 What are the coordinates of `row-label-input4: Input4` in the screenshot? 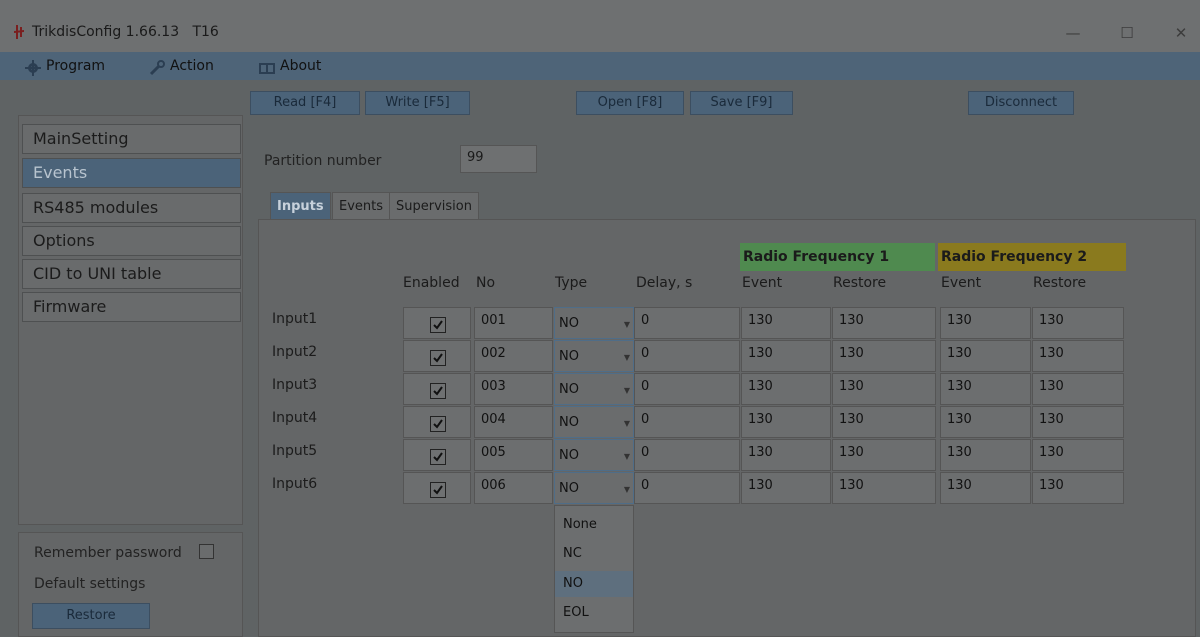 It's located at (295, 418).